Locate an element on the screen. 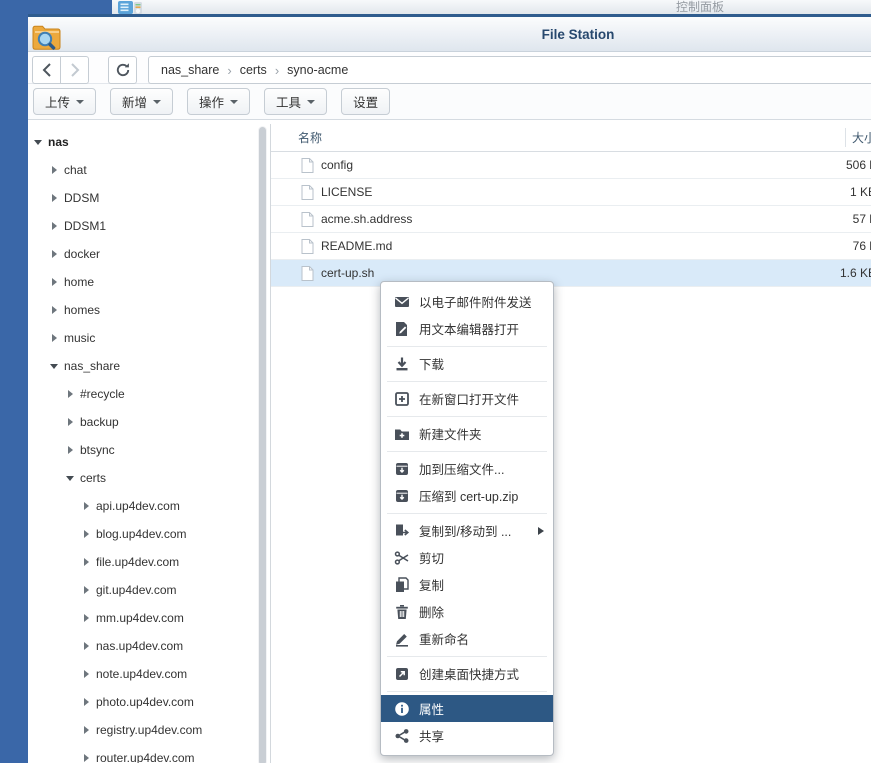  forward-button is located at coordinates (74, 70).